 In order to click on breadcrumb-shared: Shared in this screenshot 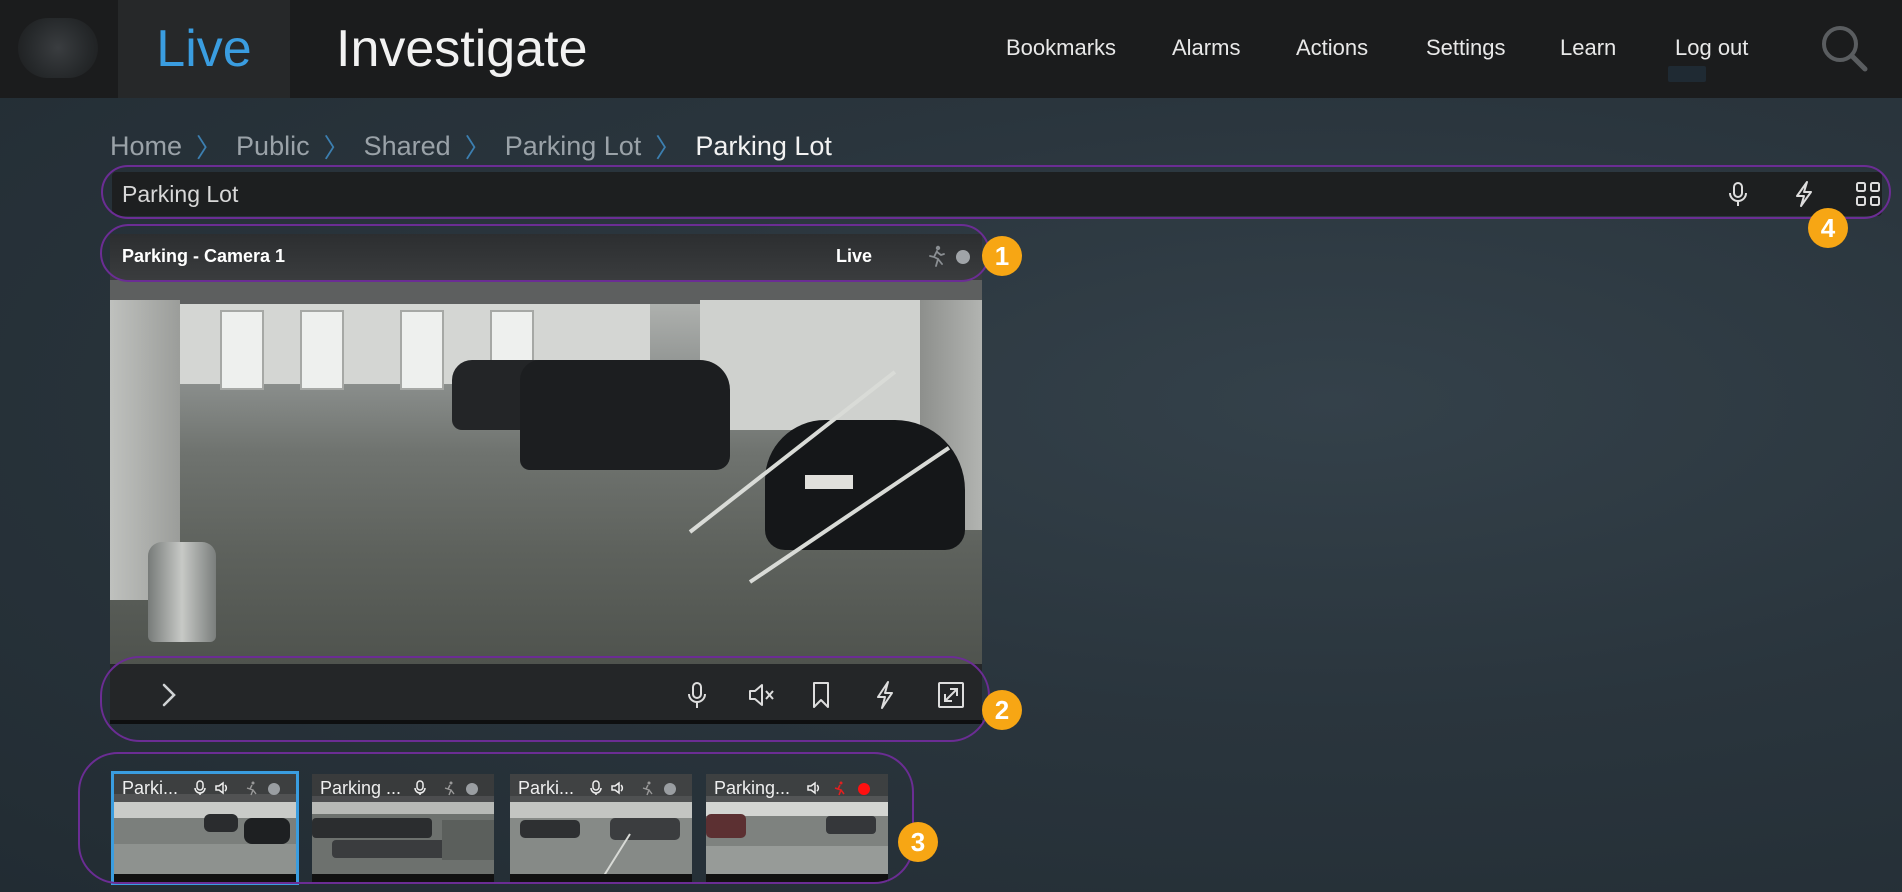, I will do `click(407, 146)`.